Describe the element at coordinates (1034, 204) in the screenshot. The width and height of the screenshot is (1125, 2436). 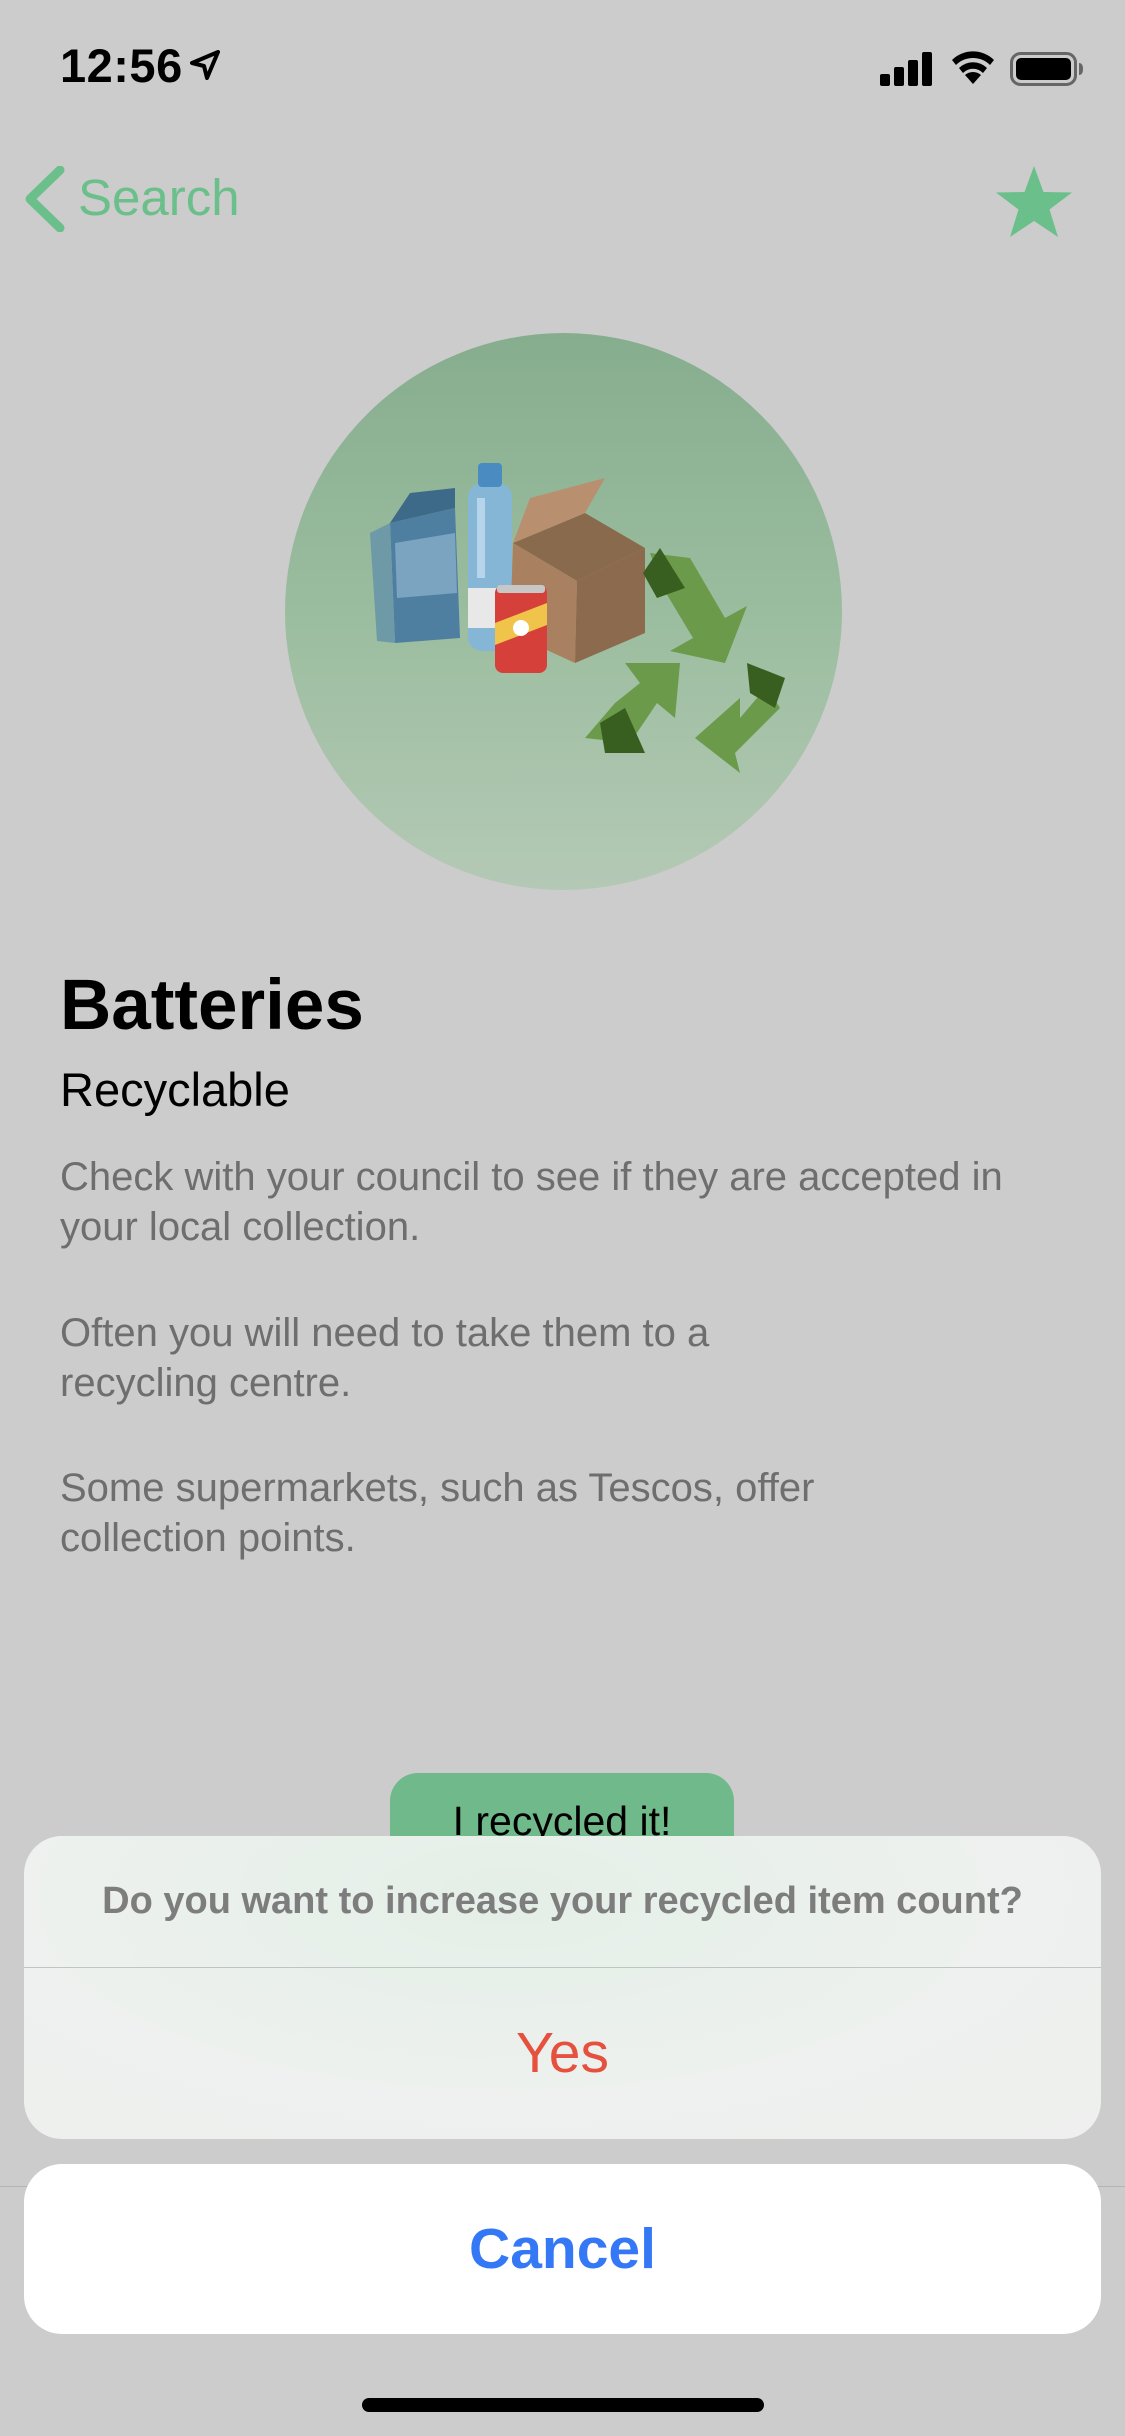
I see `star-icon` at that location.